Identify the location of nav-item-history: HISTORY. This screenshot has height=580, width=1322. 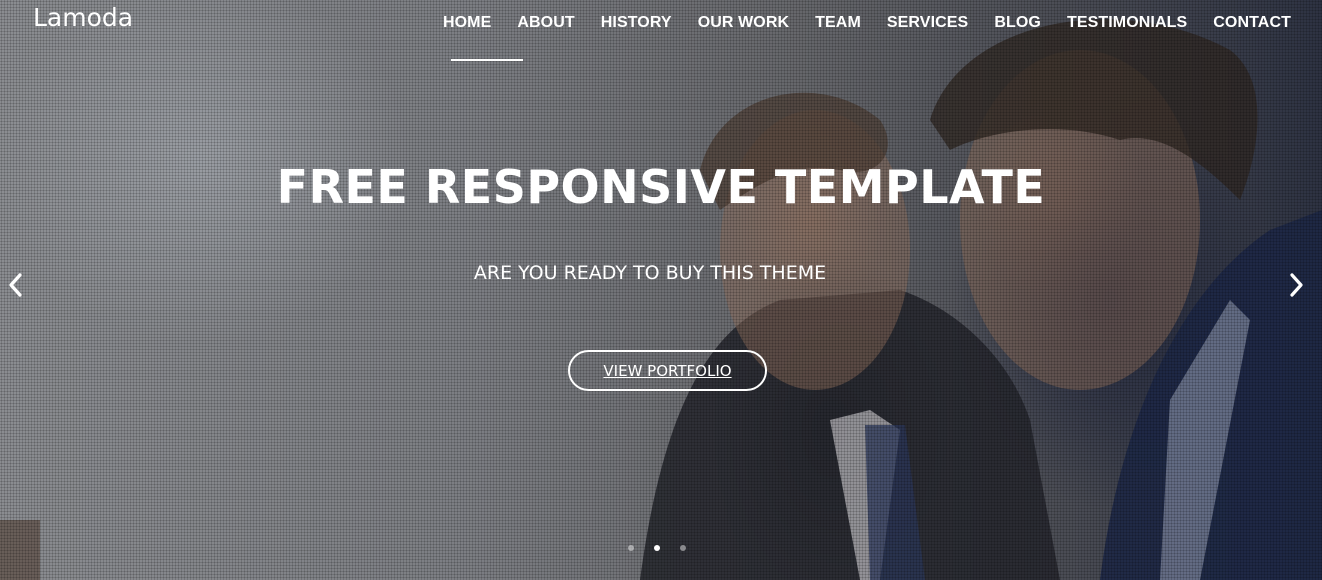
(636, 23).